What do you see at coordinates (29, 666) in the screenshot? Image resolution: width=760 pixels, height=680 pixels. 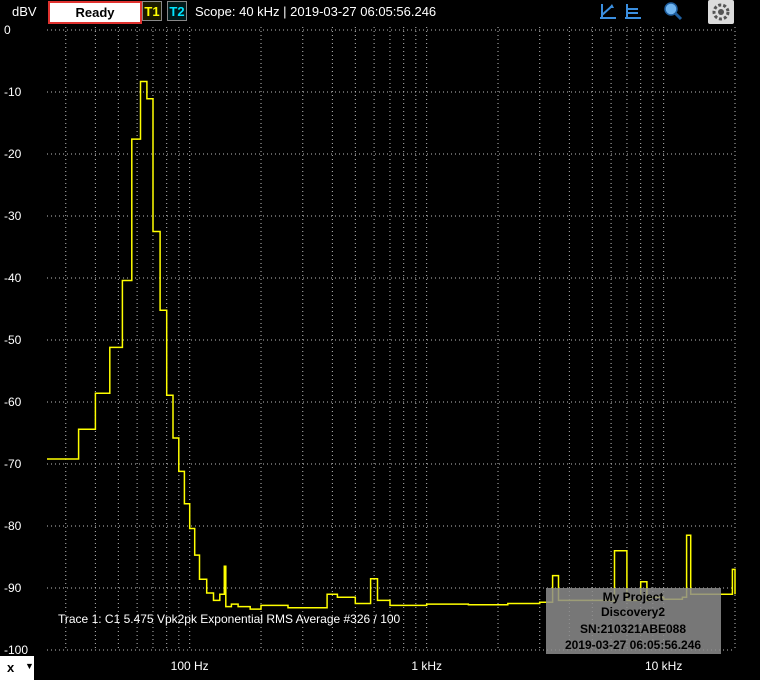 I see `chevron-down-icon: ▼` at bounding box center [29, 666].